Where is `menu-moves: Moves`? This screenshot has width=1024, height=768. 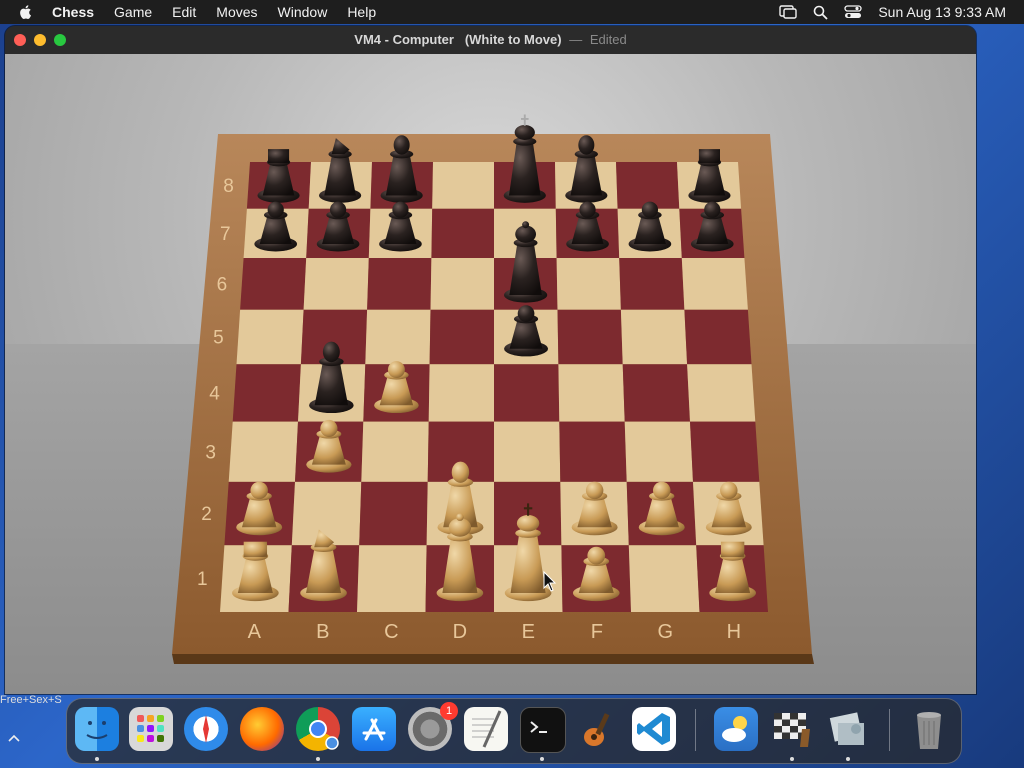
menu-moves: Moves is located at coordinates (236, 12).